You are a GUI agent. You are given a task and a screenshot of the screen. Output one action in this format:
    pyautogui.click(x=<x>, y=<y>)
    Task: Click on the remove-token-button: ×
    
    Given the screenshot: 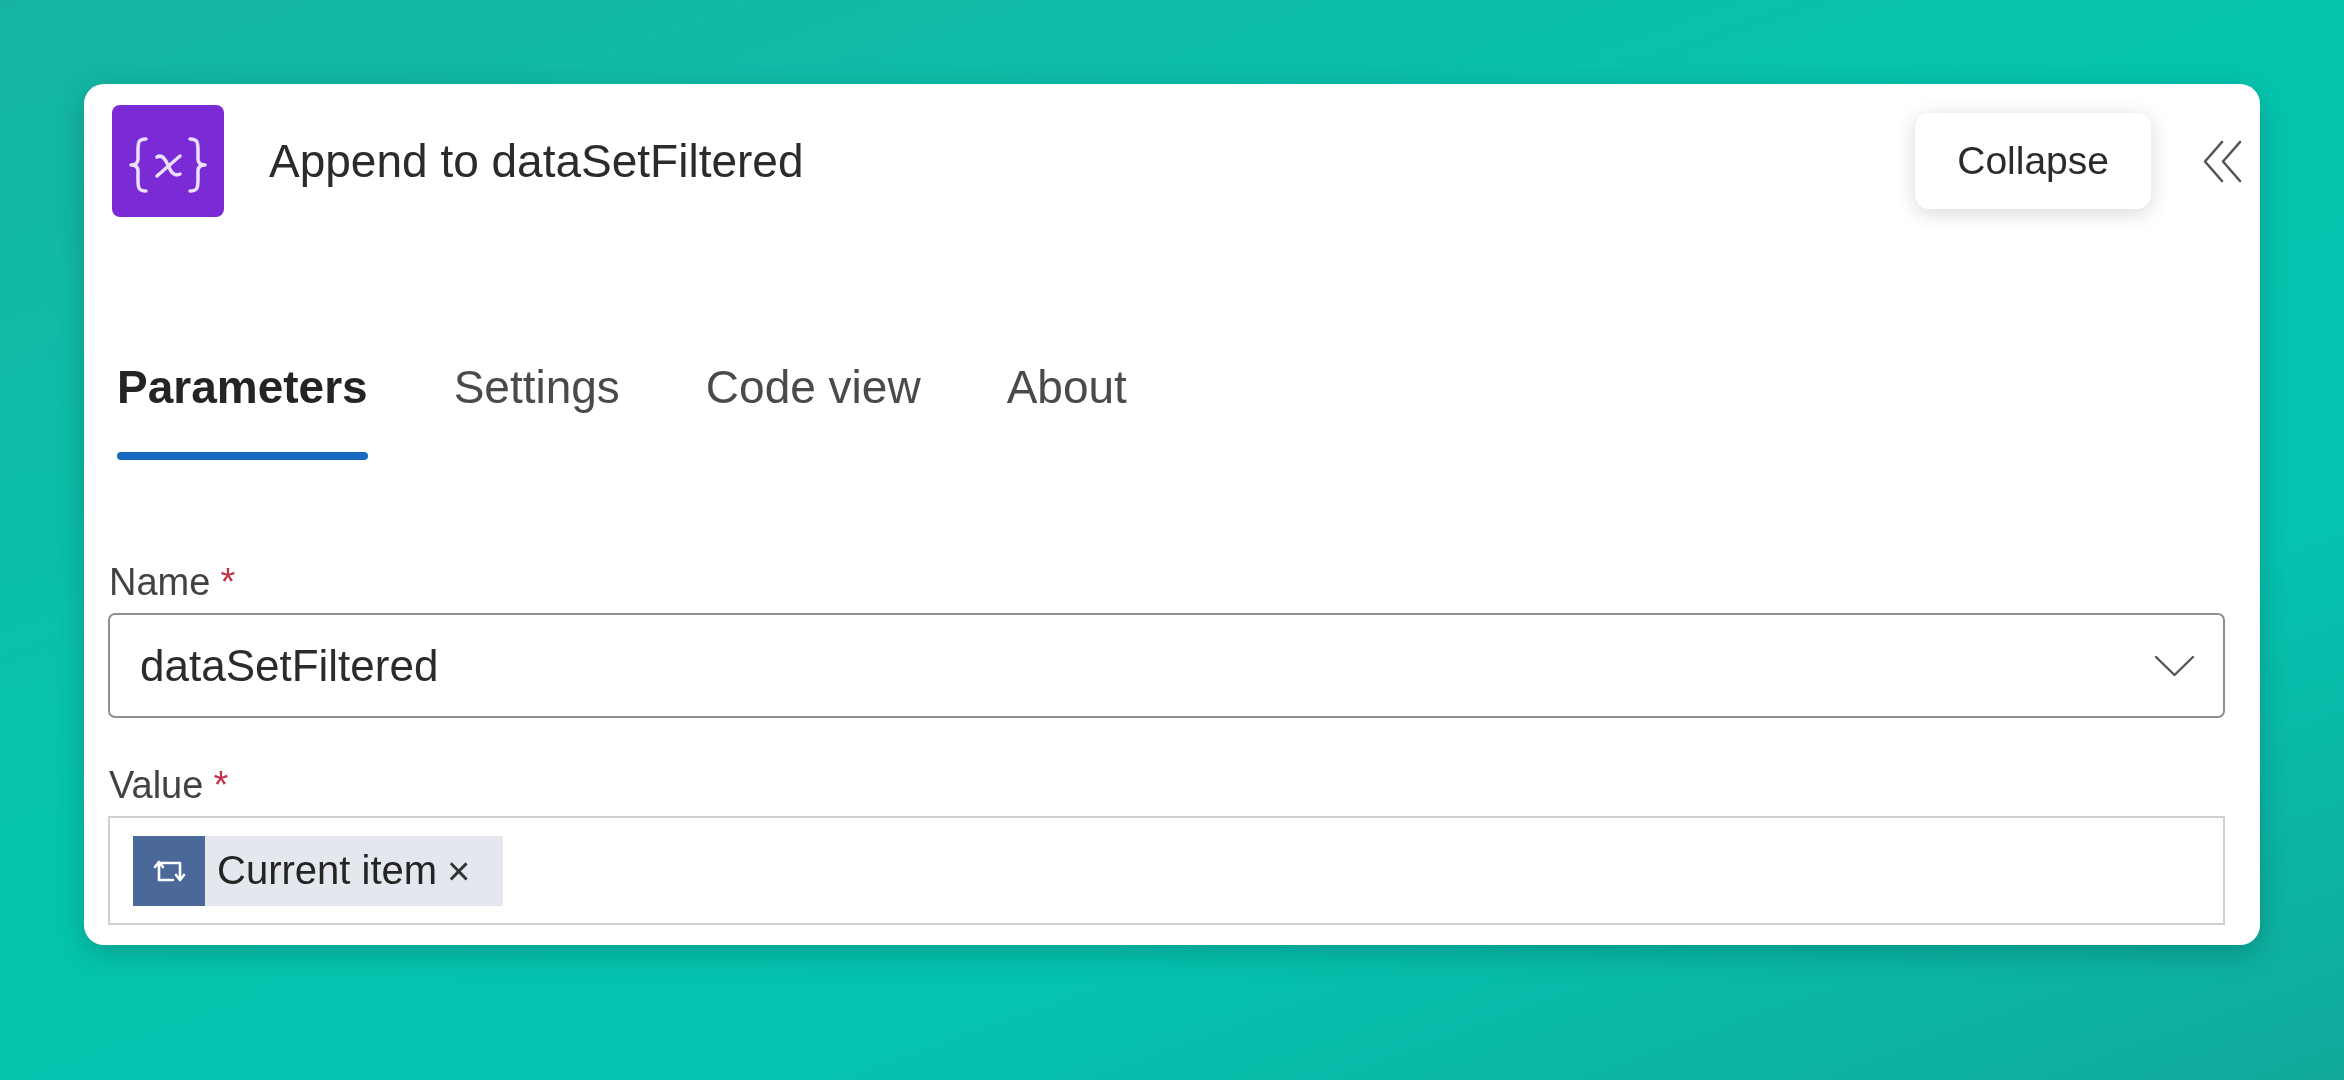 What is the action you would take?
    pyautogui.click(x=470, y=870)
    